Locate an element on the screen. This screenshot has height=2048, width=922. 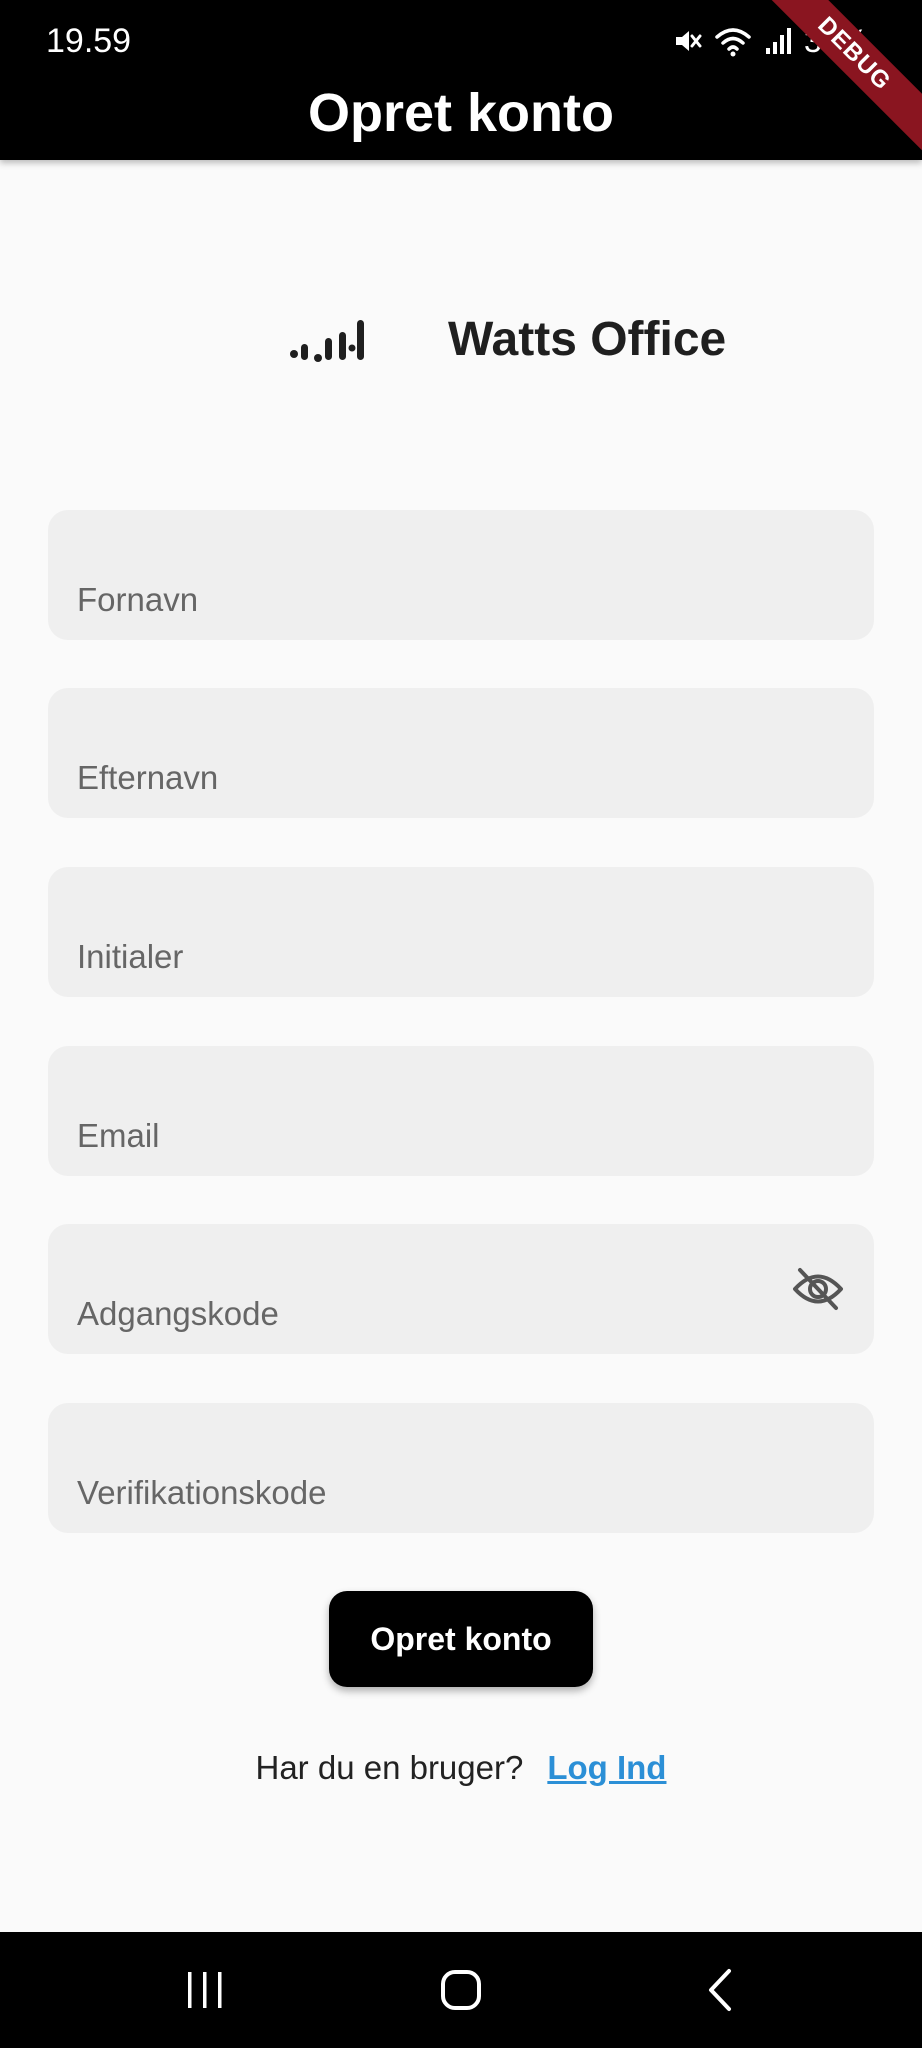
initials-field is located at coordinates (461, 932).